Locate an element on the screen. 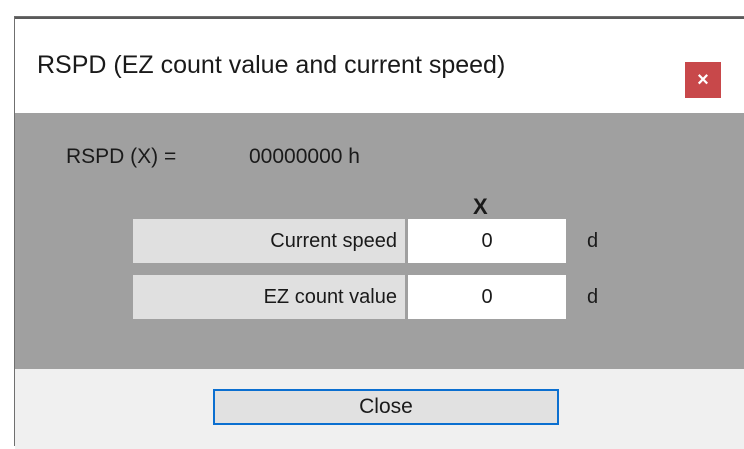 This screenshot has width=744, height=449. ez-count-unit: d is located at coordinates (593, 297).